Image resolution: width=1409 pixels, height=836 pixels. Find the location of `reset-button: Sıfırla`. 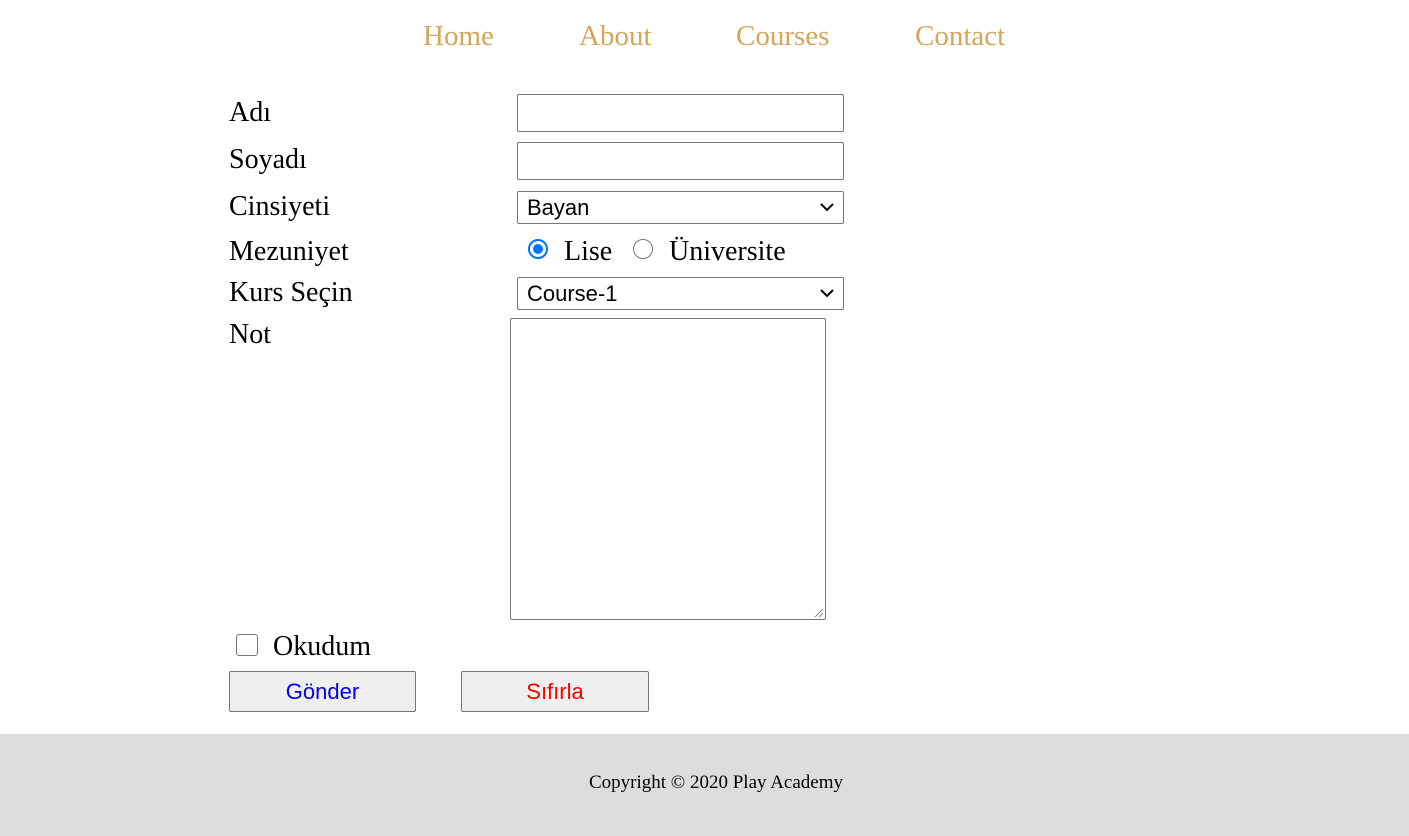

reset-button: Sıfırla is located at coordinates (555, 691).